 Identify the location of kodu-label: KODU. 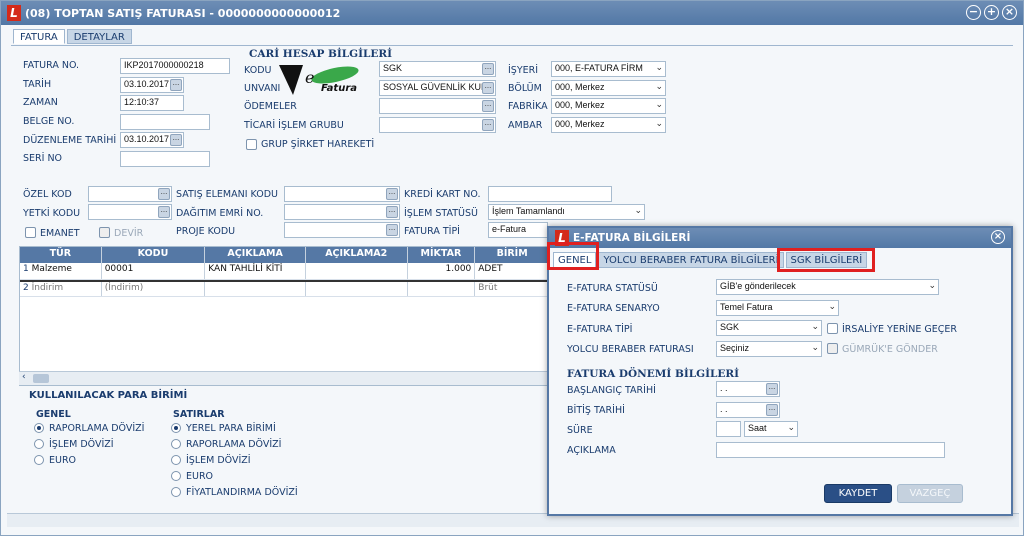
(258, 70).